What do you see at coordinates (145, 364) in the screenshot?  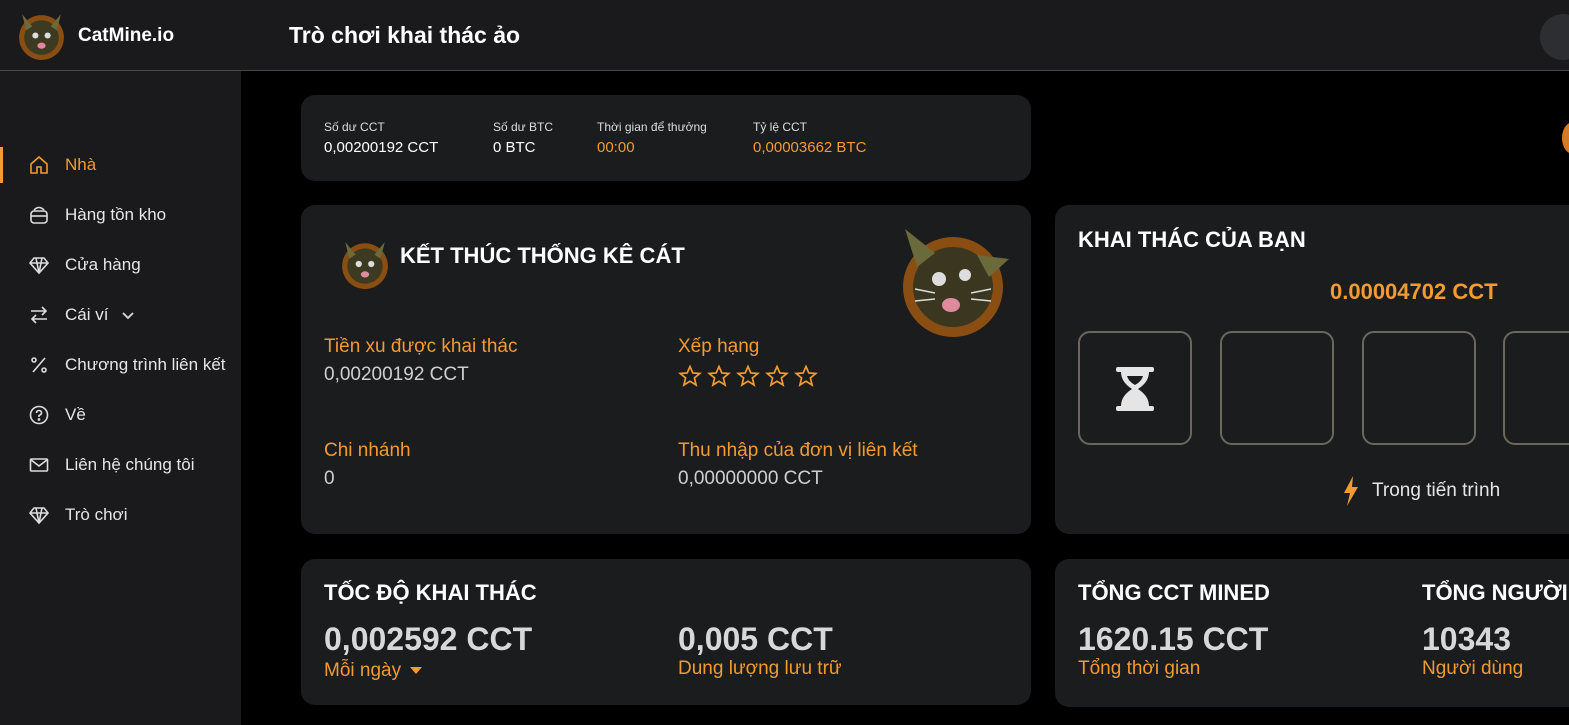 I see `sidebar-item-label: Chương trình liên kết` at bounding box center [145, 364].